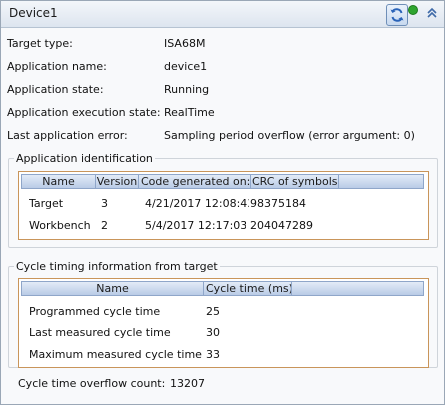 The image size is (445, 405). Describe the element at coordinates (46, 203) in the screenshot. I see `row-name: Target` at that location.